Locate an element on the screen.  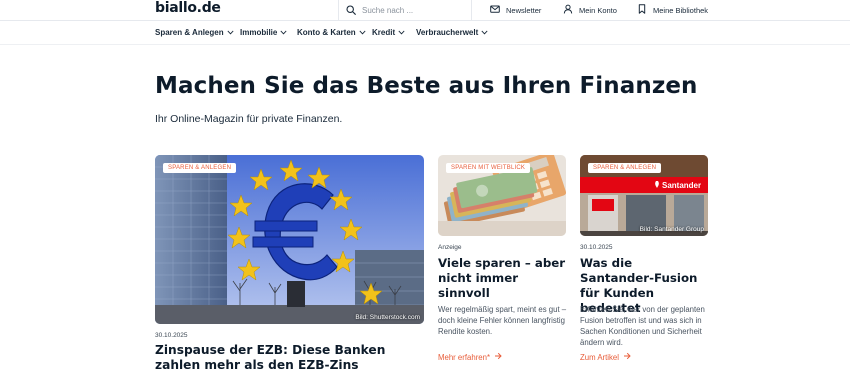
nav-label: Konto & Karten is located at coordinates (326, 32).